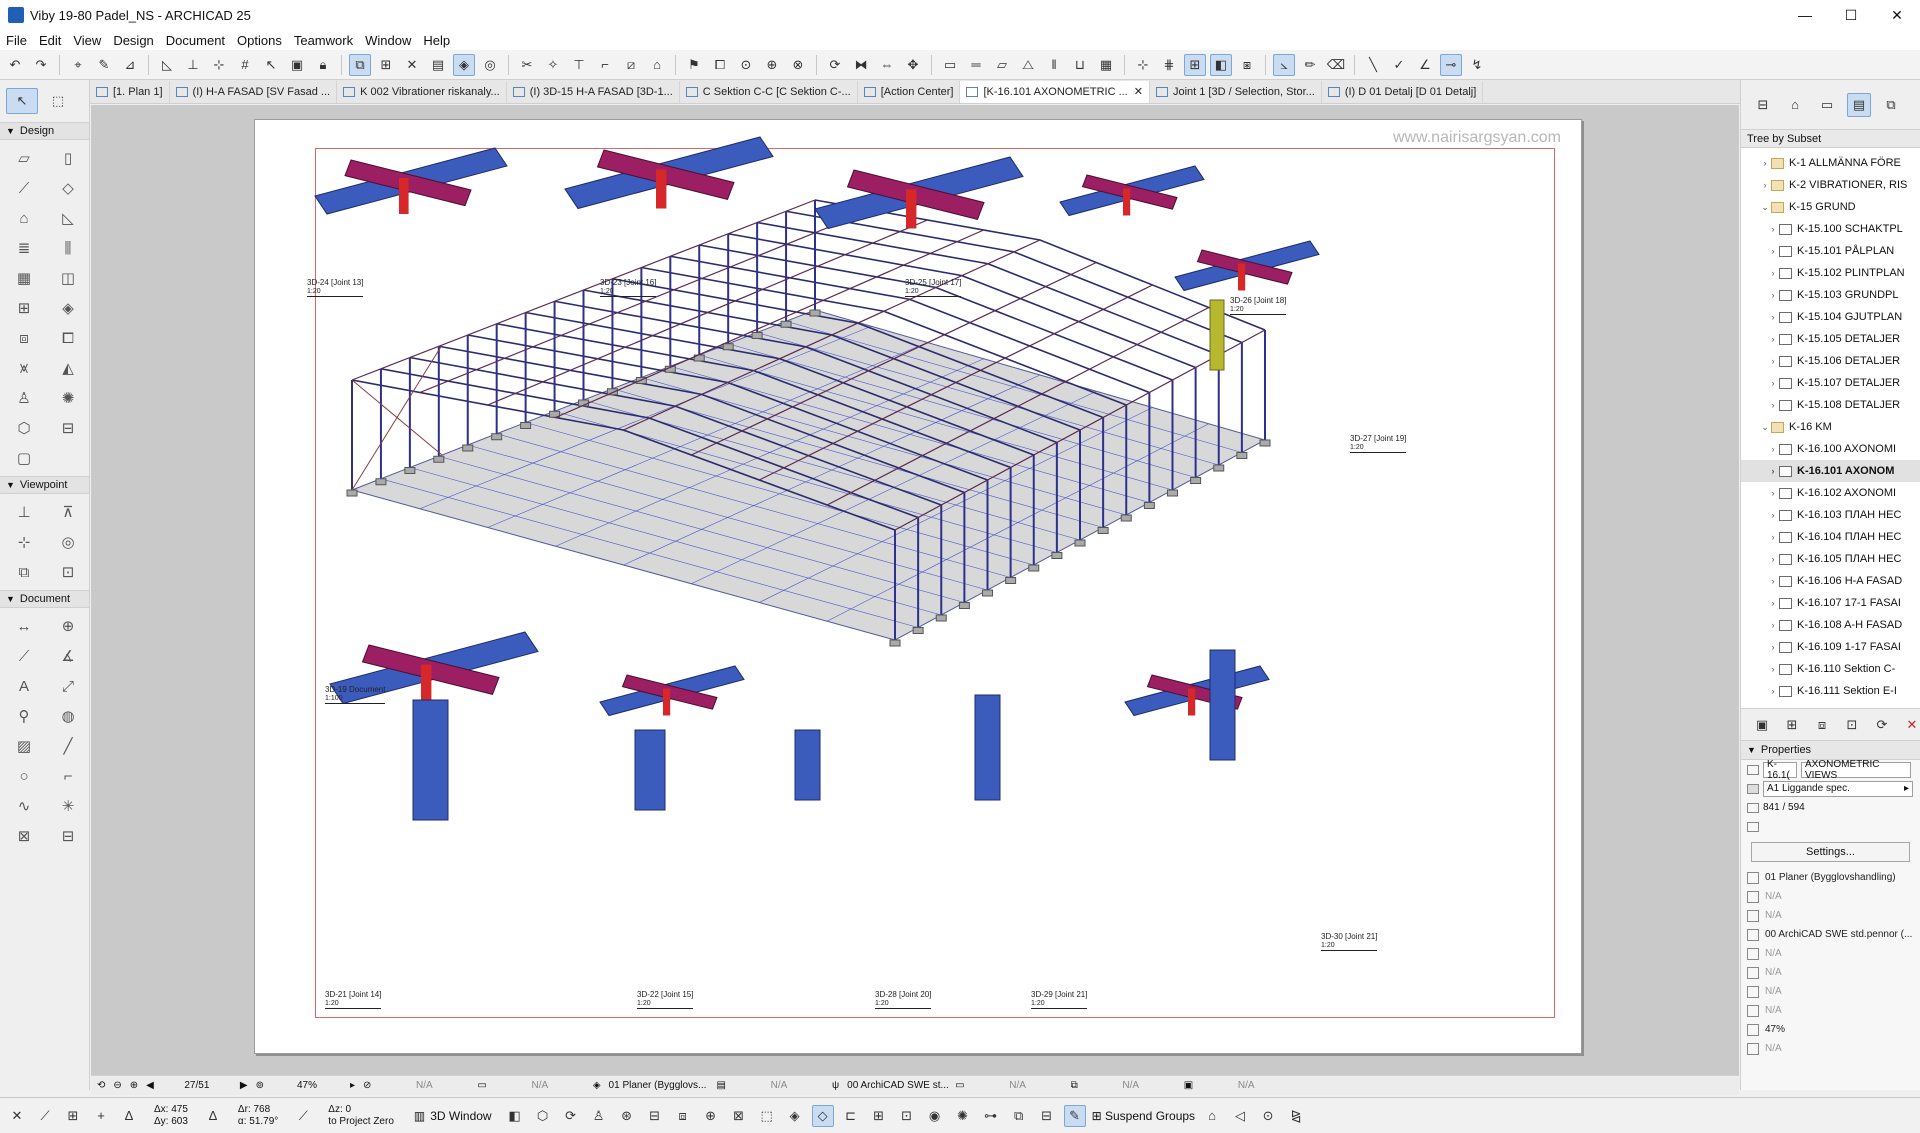 The width and height of the screenshot is (1920, 1133). What do you see at coordinates (58, 101) in the screenshot?
I see `marquee-tool-icon: ⬚` at bounding box center [58, 101].